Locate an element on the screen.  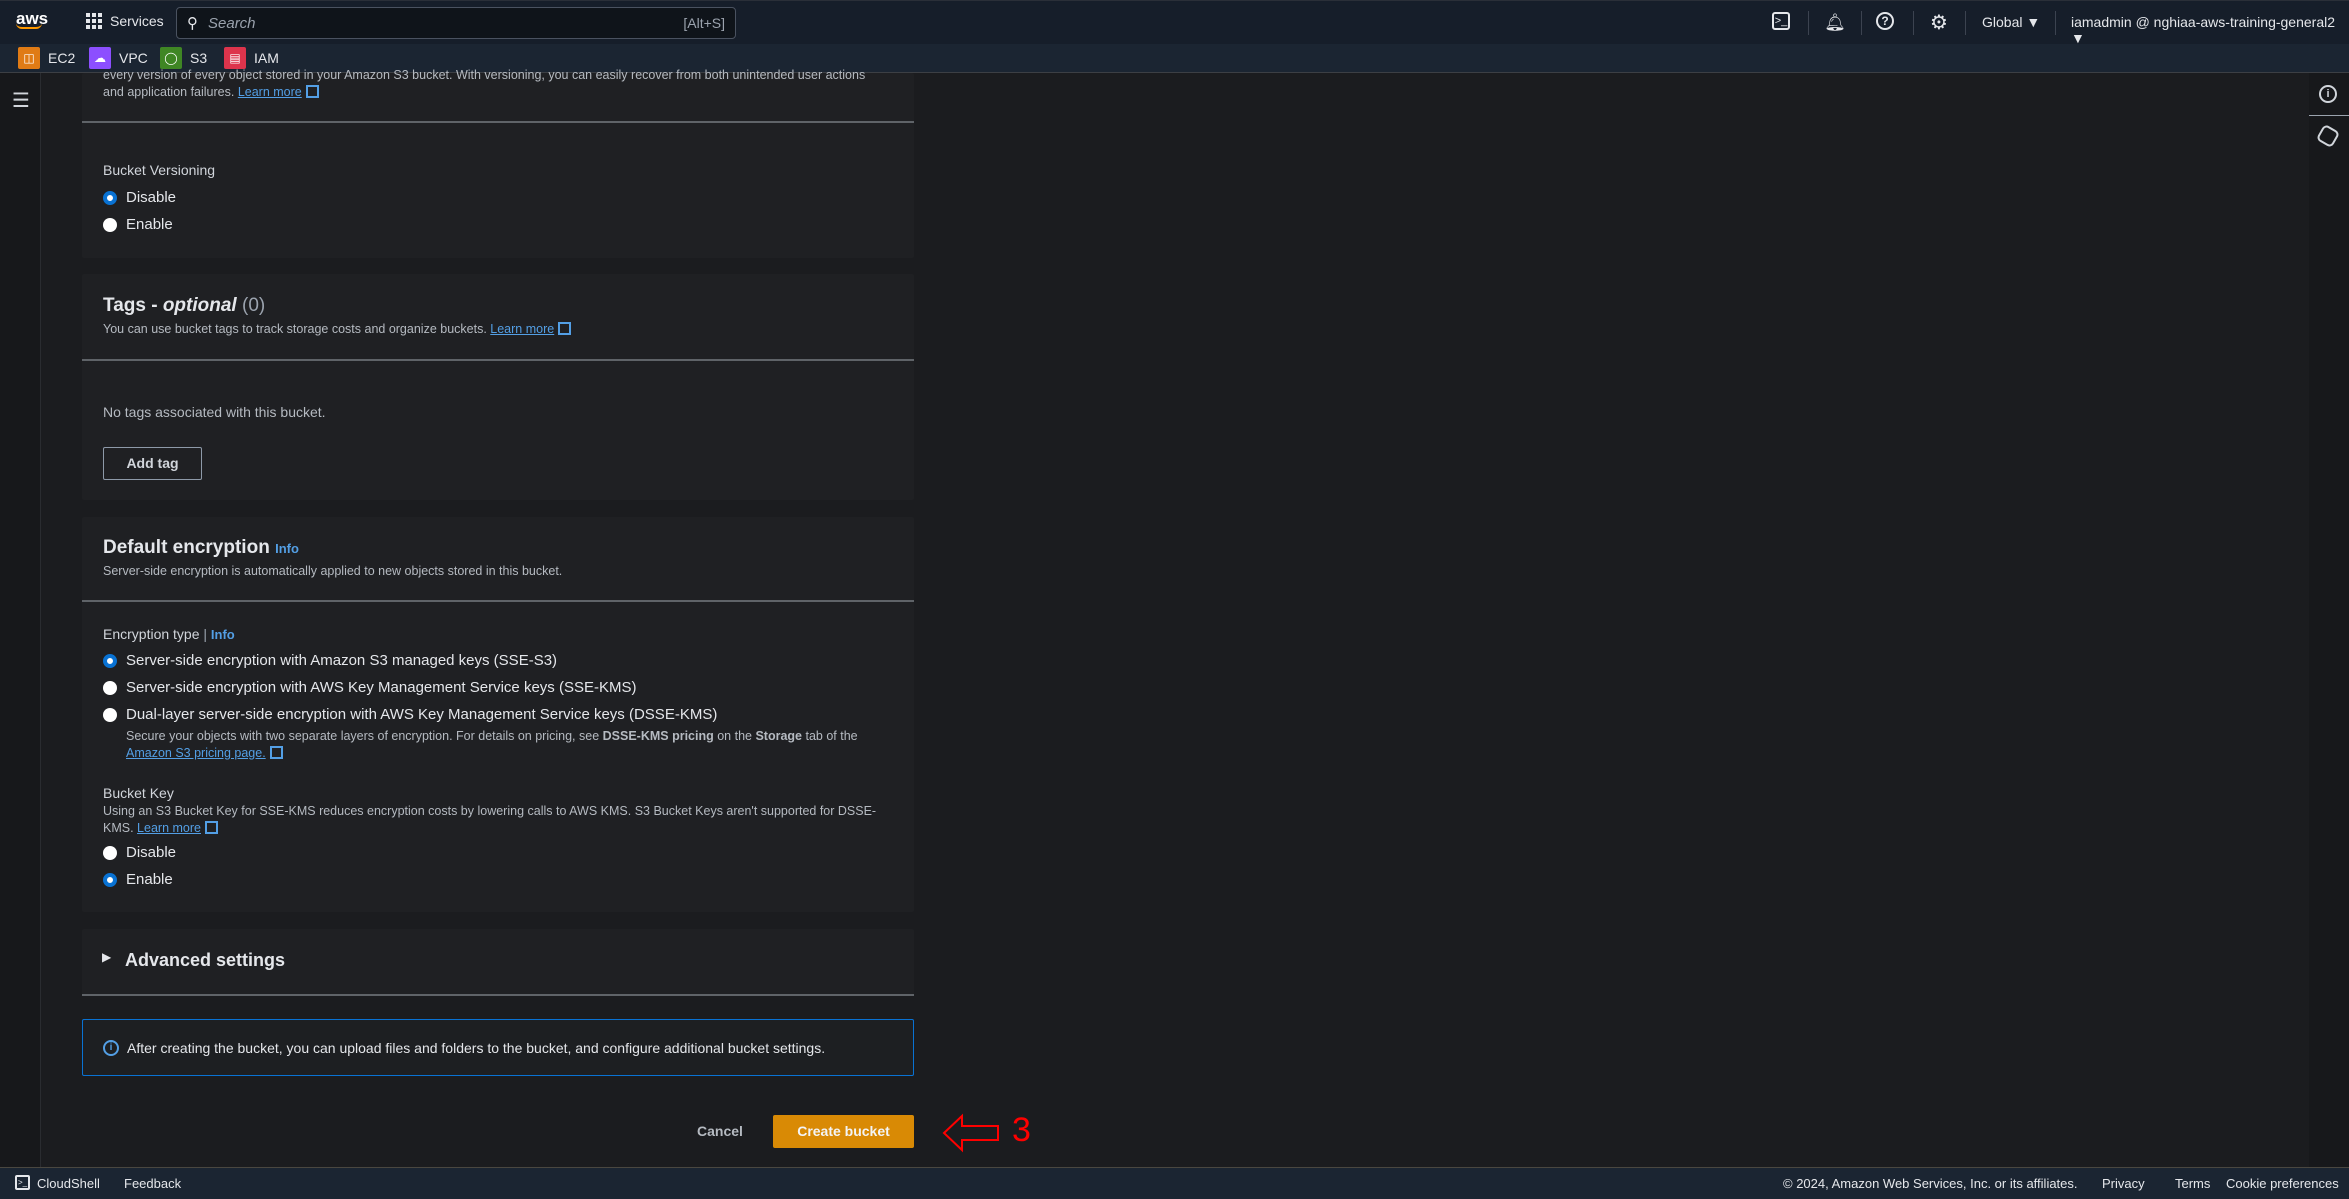
region-selector: Global ▼ is located at coordinates (2011, 22).